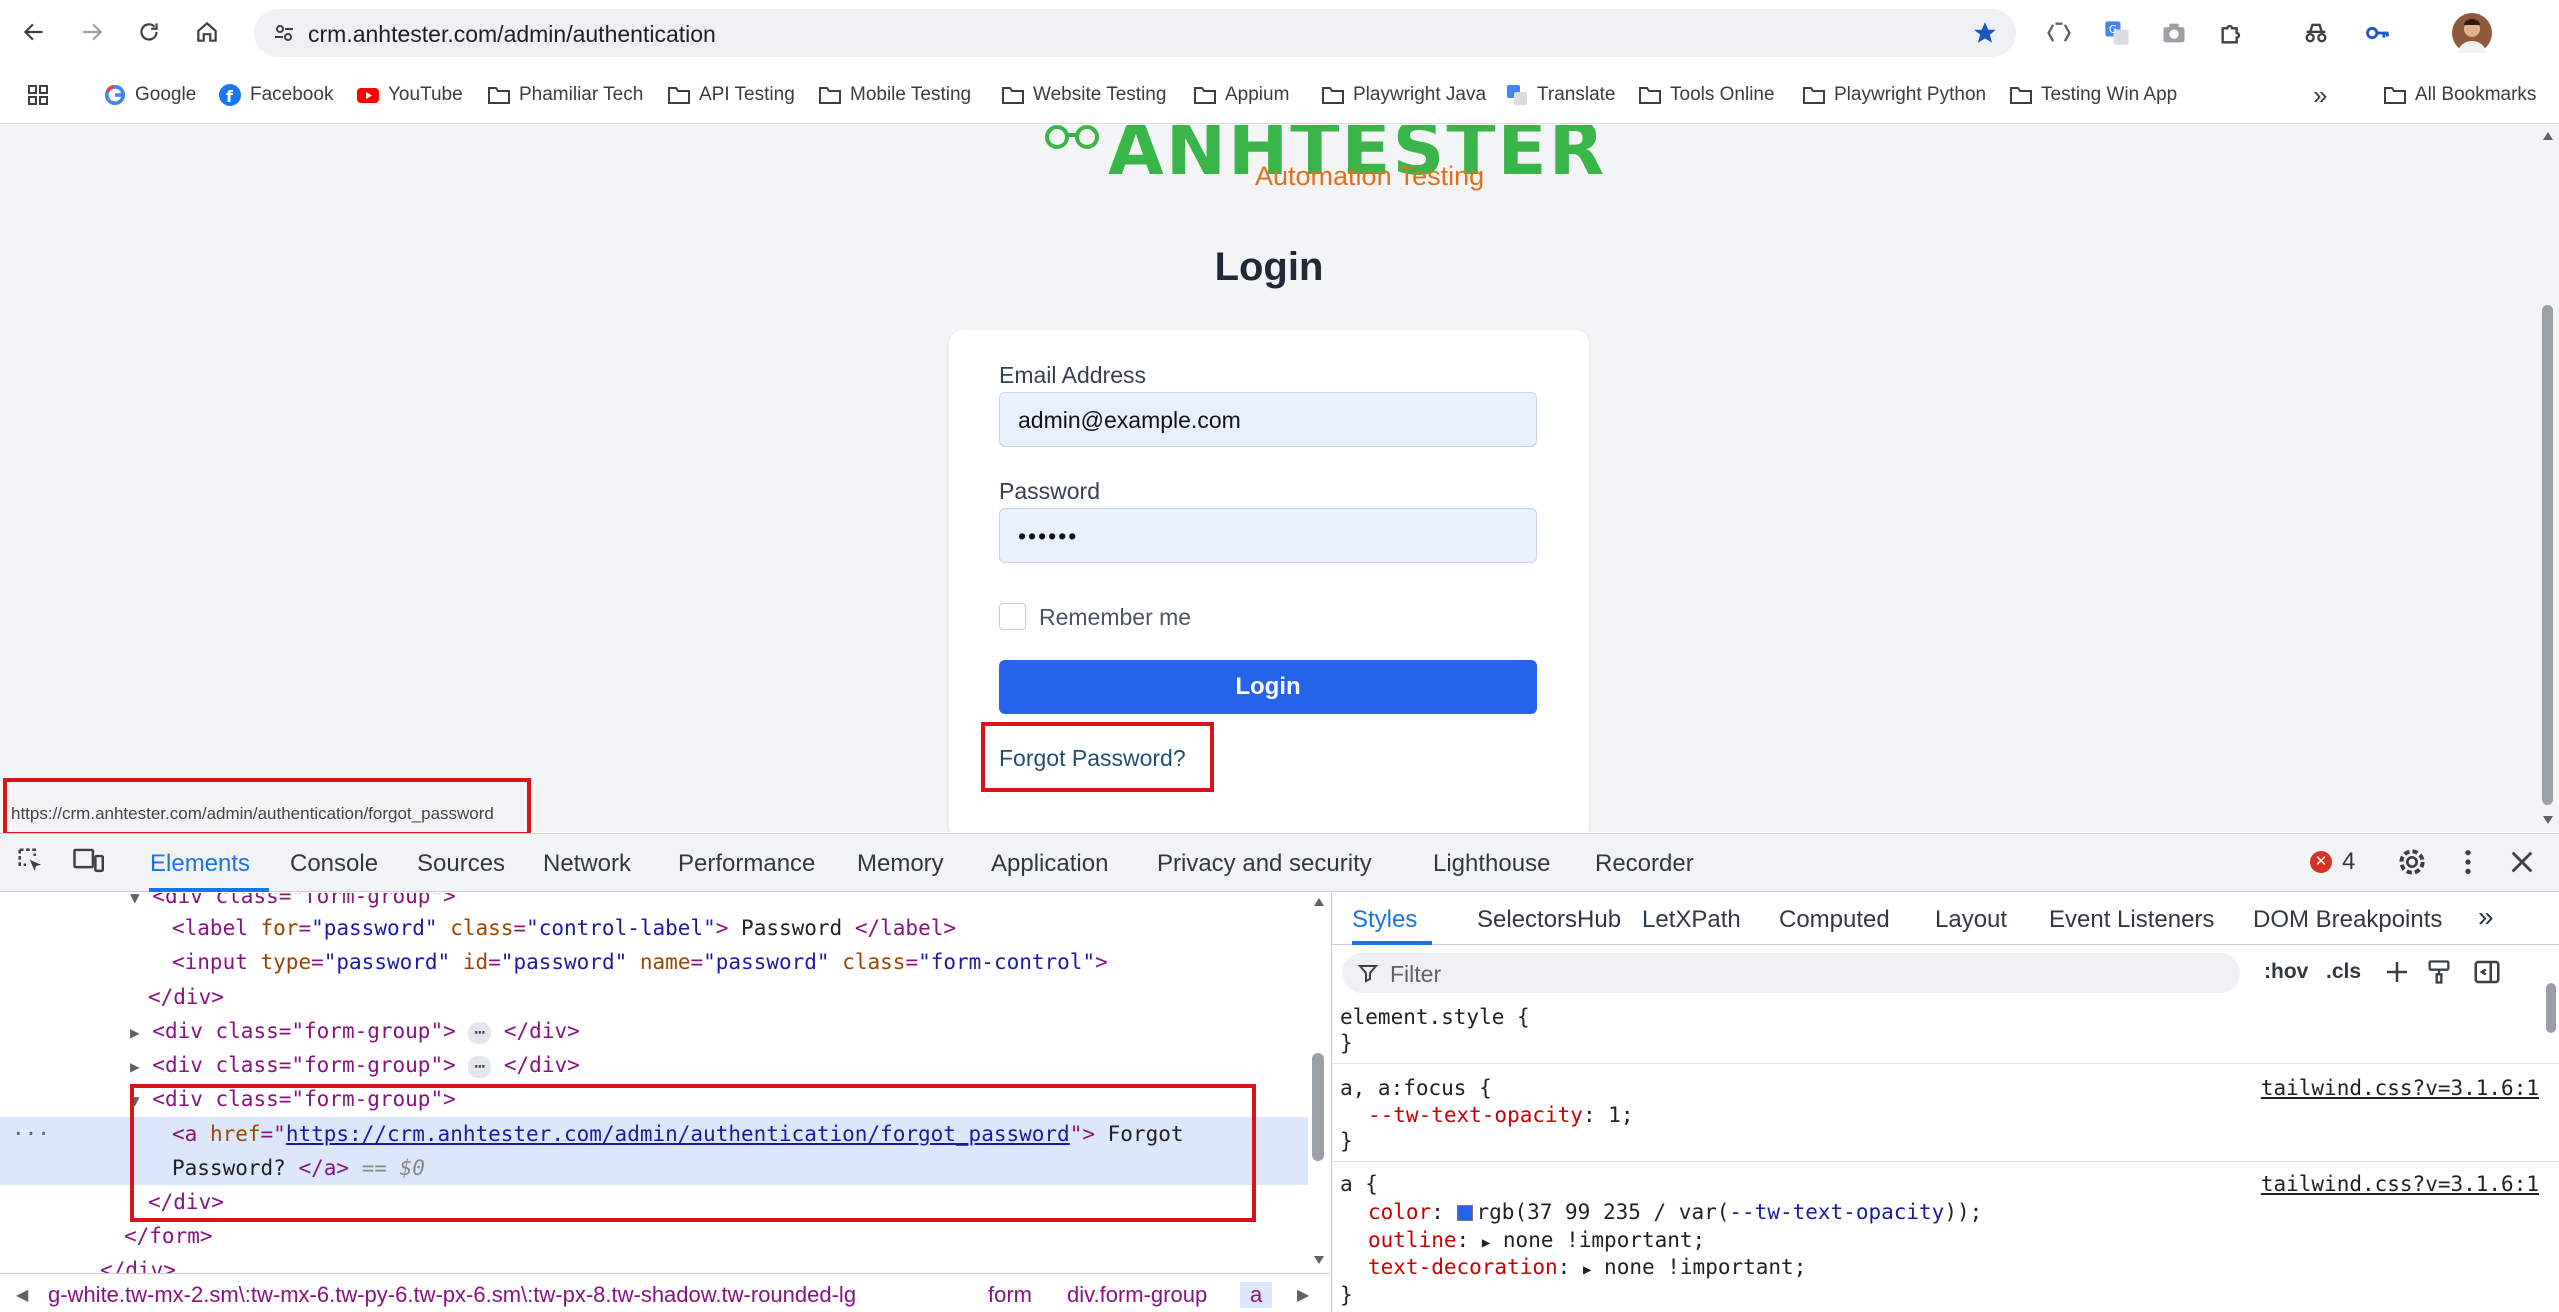  What do you see at coordinates (1560, 95) in the screenshot?
I see `bookmark-translate: Translate` at bounding box center [1560, 95].